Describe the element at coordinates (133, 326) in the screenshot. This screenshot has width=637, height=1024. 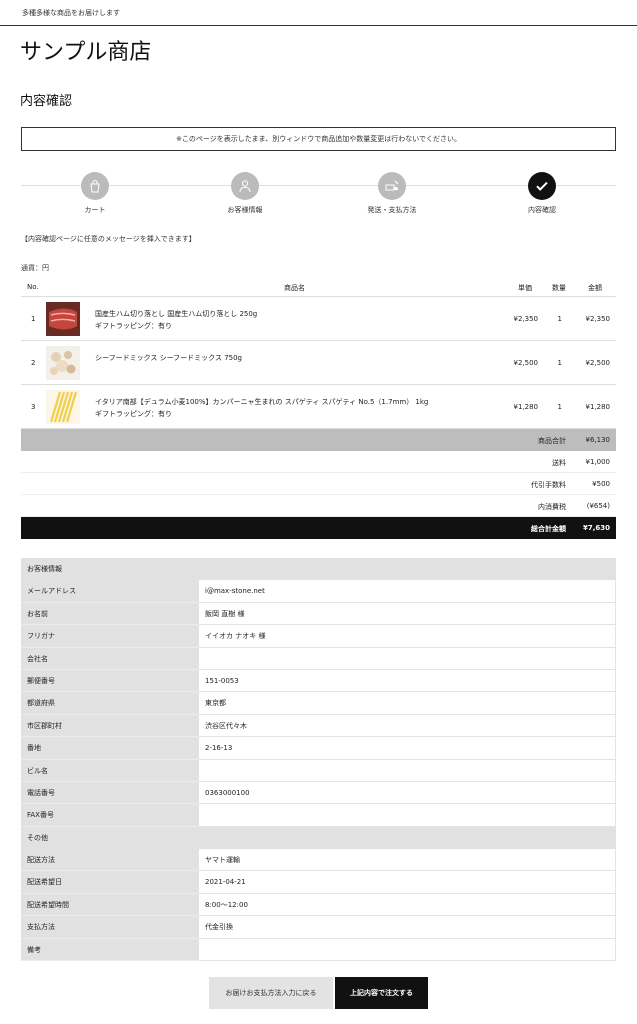
I see `product-option: ギフトラッピング：有り` at that location.